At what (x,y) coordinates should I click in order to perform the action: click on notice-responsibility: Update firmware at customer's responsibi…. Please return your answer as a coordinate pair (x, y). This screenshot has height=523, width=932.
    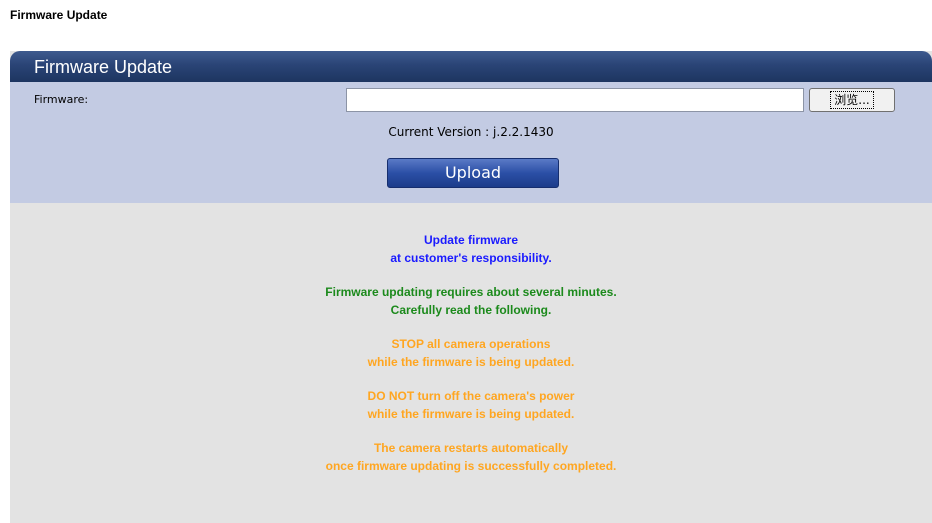
    Looking at the image, I should click on (471, 249).